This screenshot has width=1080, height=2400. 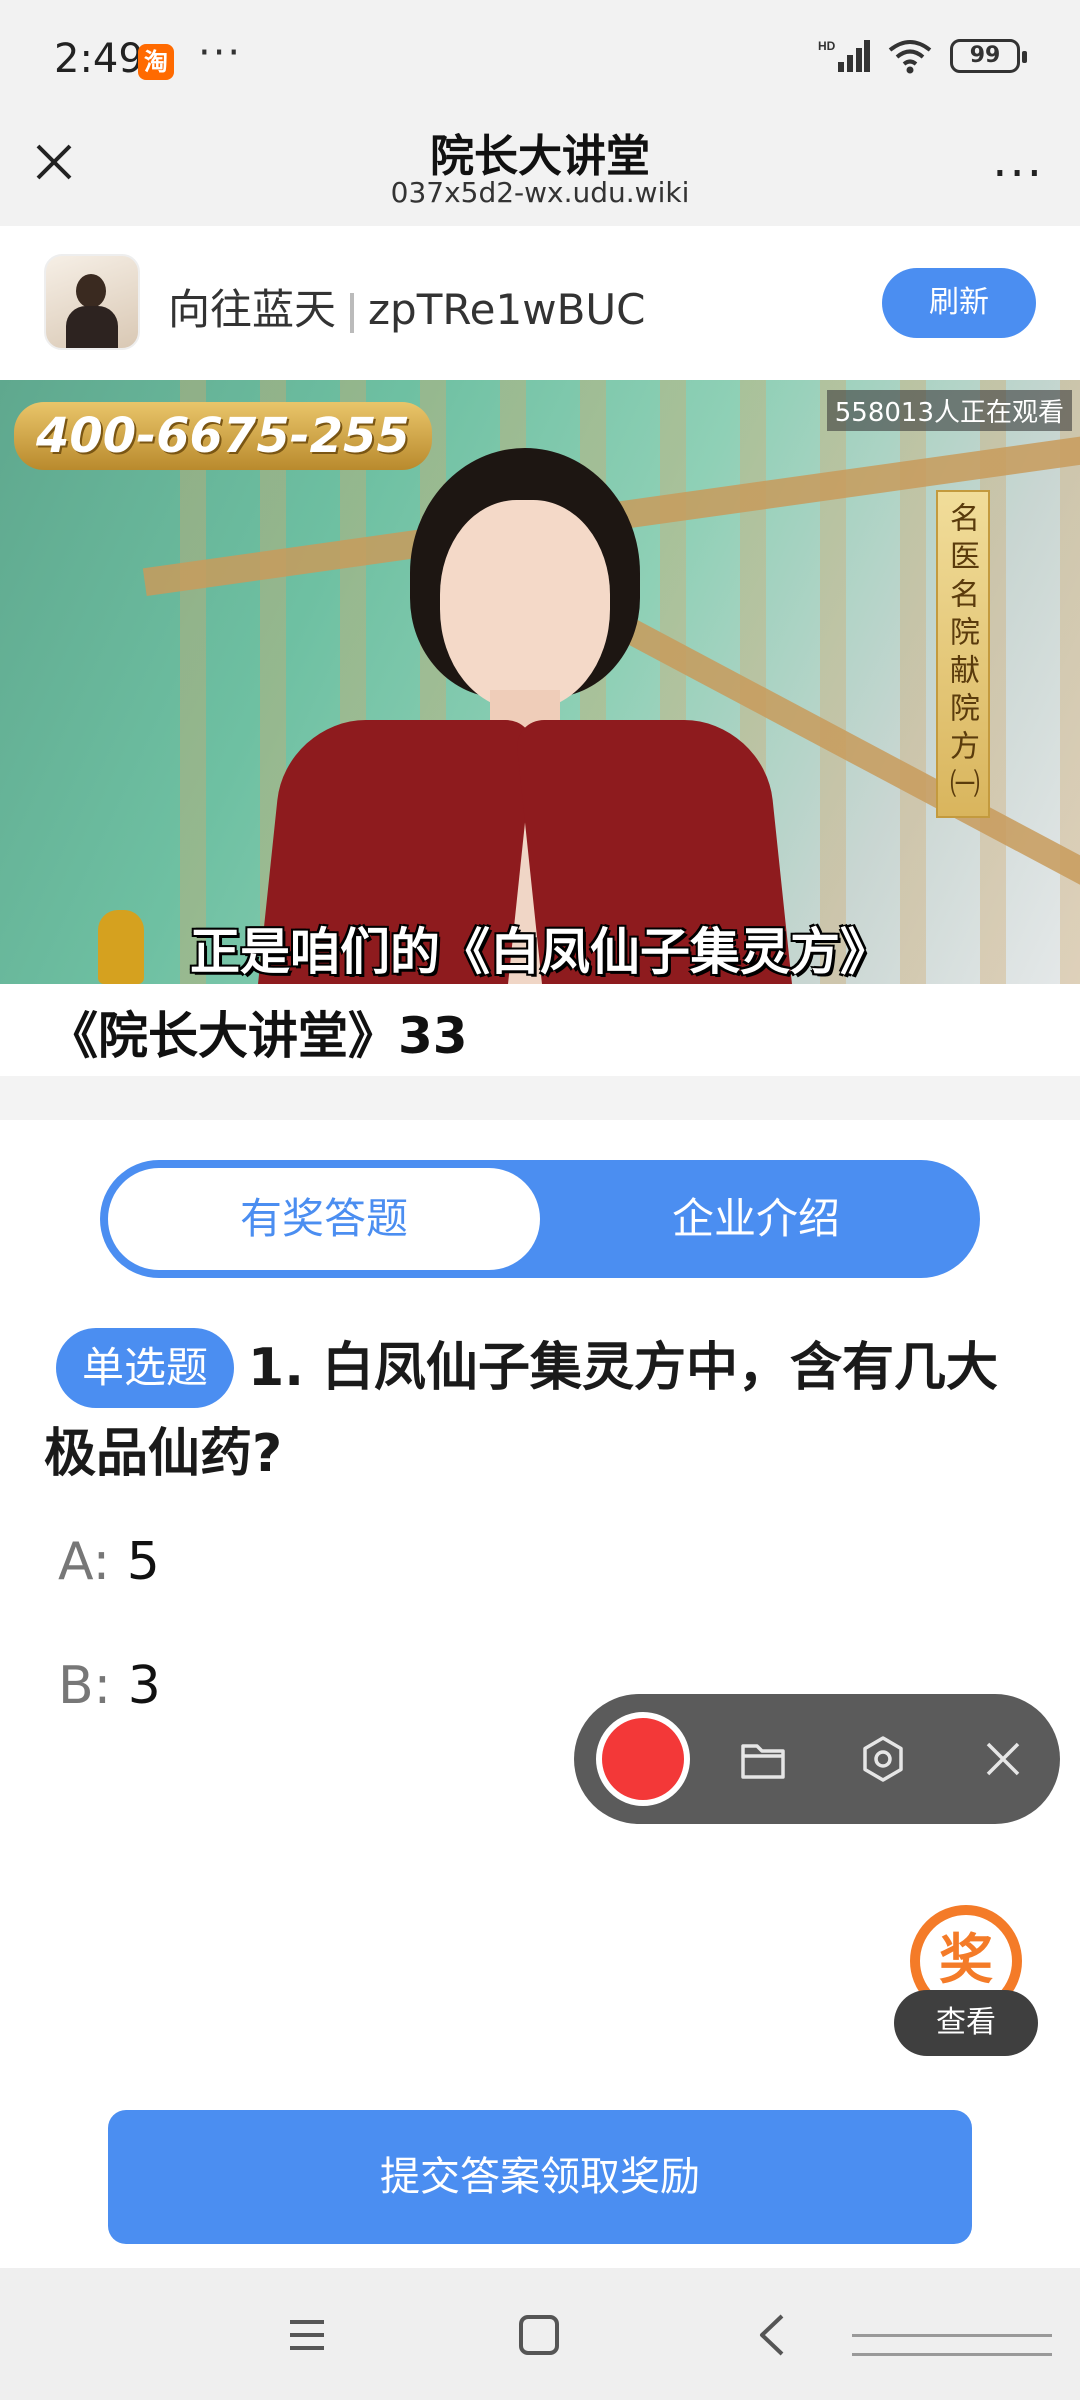 I want to click on option-b: B: 3, so click(x=109, y=1686).